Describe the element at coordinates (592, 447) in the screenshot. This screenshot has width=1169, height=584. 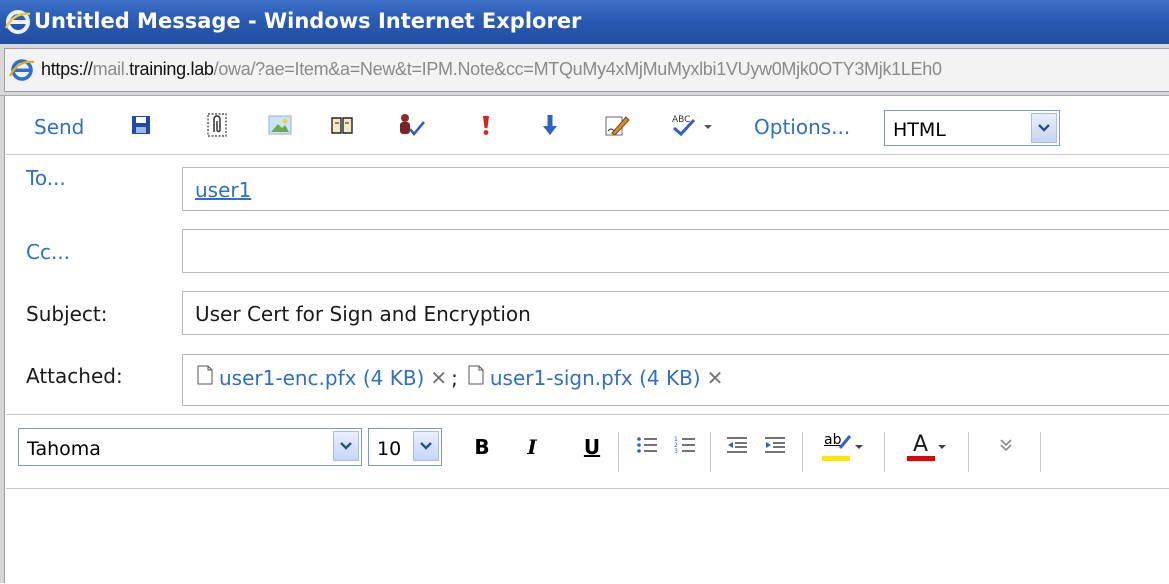
I see `underline-button: U` at that location.